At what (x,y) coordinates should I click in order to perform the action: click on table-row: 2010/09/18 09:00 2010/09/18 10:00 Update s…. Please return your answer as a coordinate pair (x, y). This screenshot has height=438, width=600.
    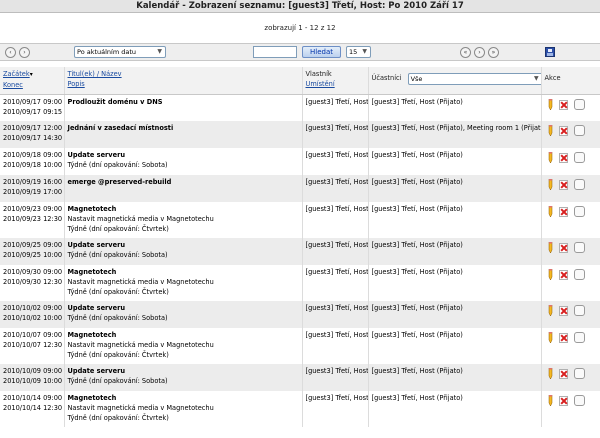
    Looking at the image, I should click on (300, 161).